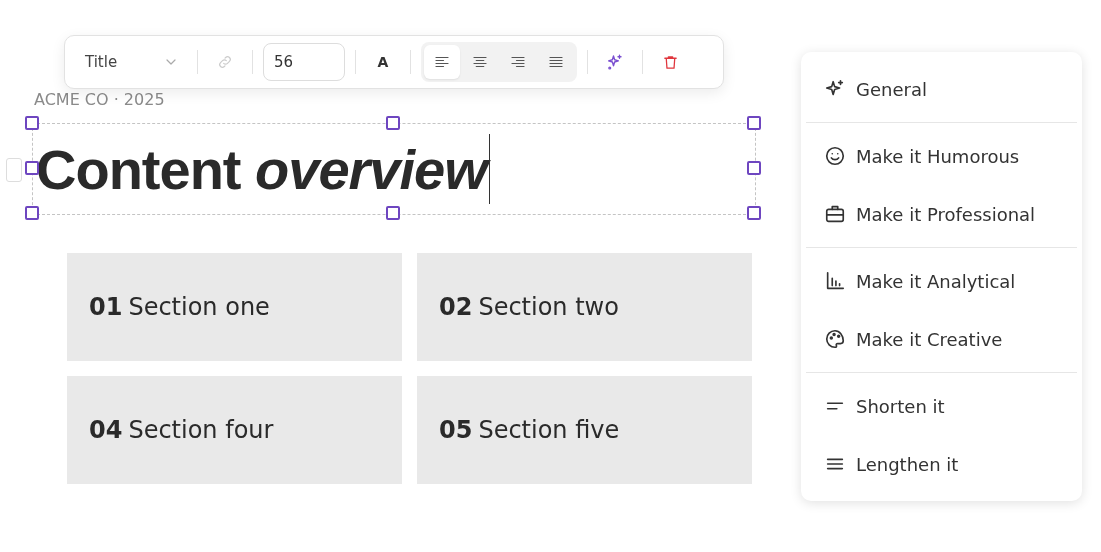 This screenshot has width=1101, height=552. I want to click on briefcase-icon, so click(835, 214).